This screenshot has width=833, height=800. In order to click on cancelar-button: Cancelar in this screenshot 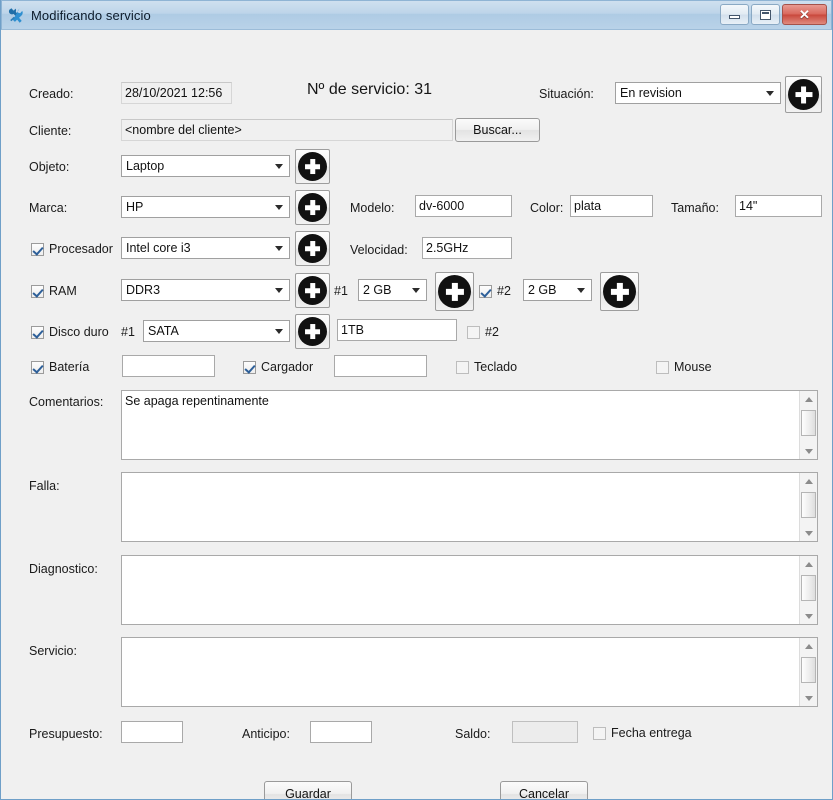, I will do `click(544, 790)`.